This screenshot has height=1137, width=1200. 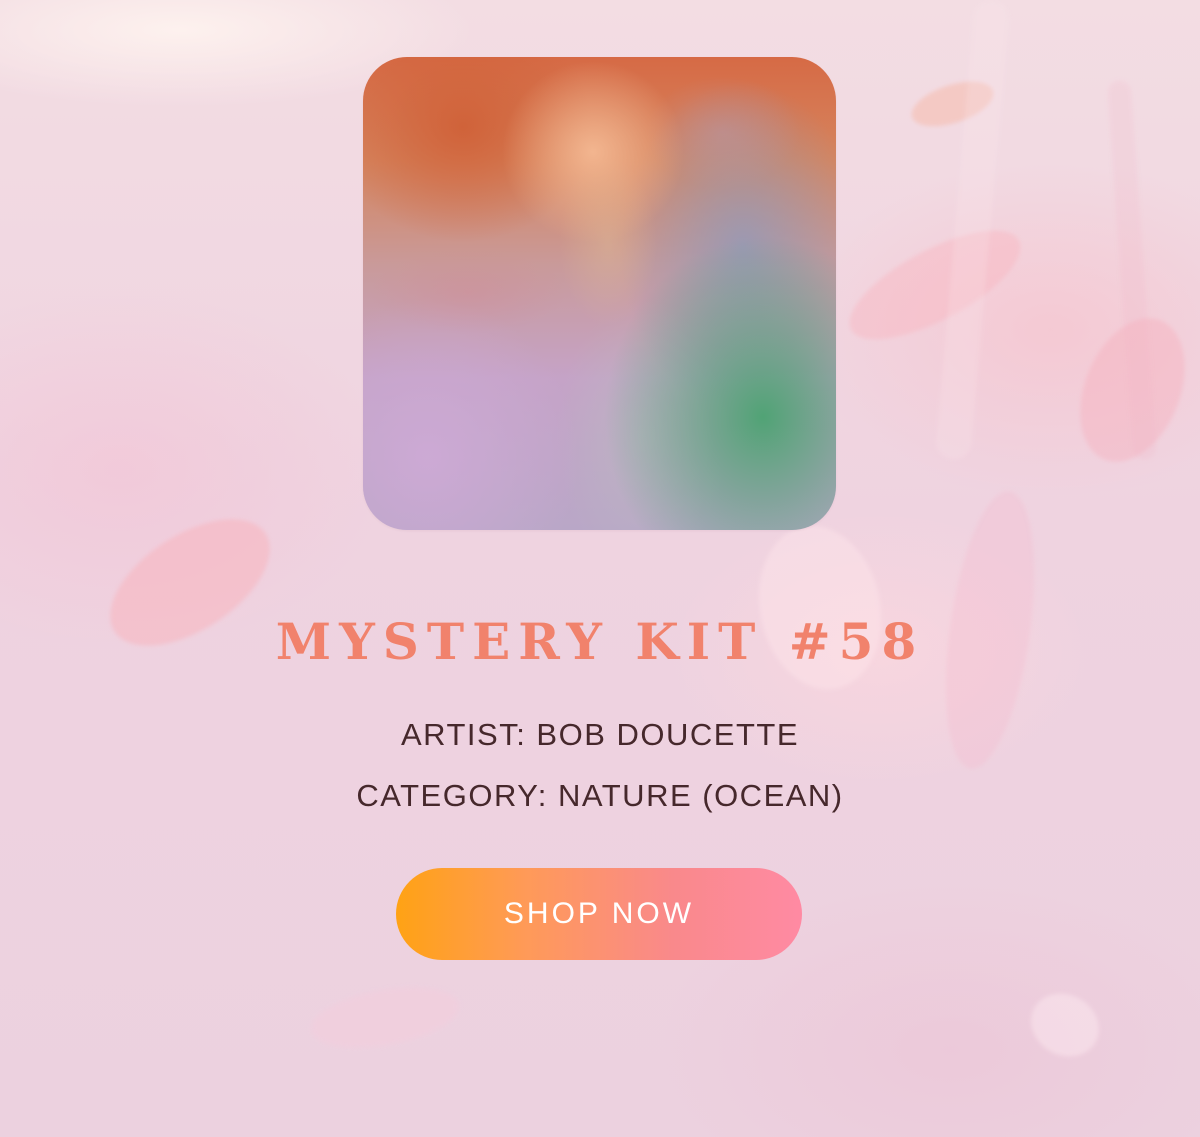 What do you see at coordinates (600, 795) in the screenshot?
I see `category-line: CATEGORY: NATURE (OCEAN)` at bounding box center [600, 795].